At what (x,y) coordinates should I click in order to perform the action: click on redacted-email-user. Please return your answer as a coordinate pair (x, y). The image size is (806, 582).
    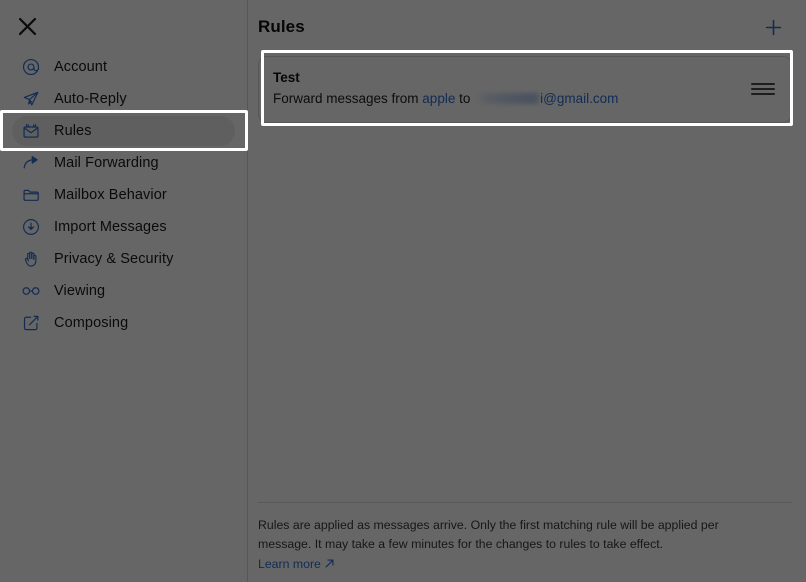
    Looking at the image, I should click on (507, 98).